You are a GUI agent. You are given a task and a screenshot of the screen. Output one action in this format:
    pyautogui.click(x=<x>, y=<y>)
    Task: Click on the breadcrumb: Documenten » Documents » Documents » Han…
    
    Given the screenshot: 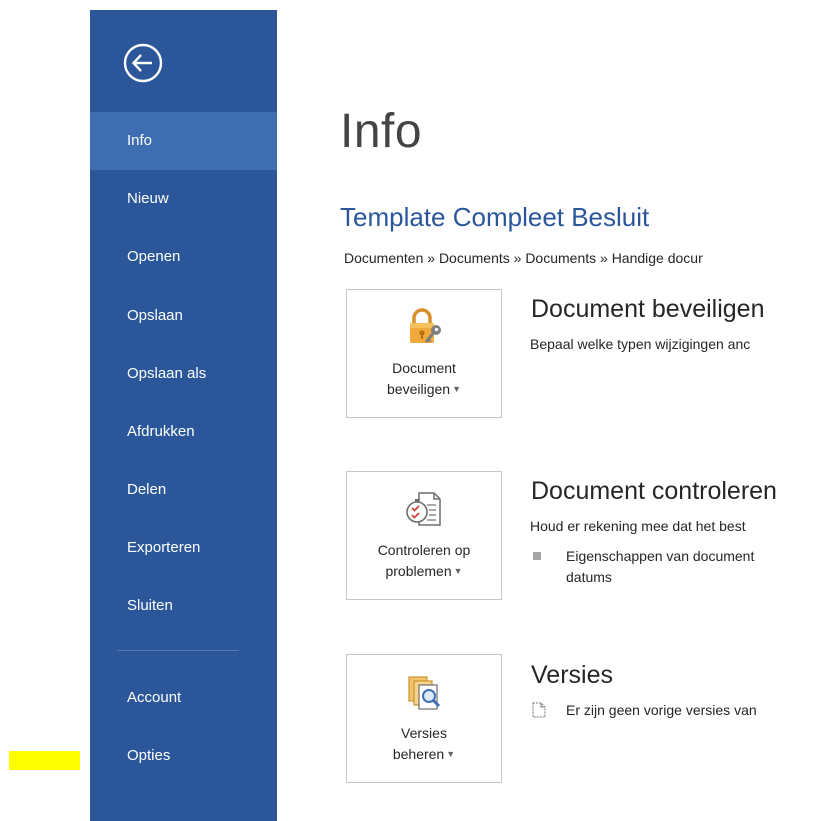 What is the action you would take?
    pyautogui.click(x=523, y=258)
    